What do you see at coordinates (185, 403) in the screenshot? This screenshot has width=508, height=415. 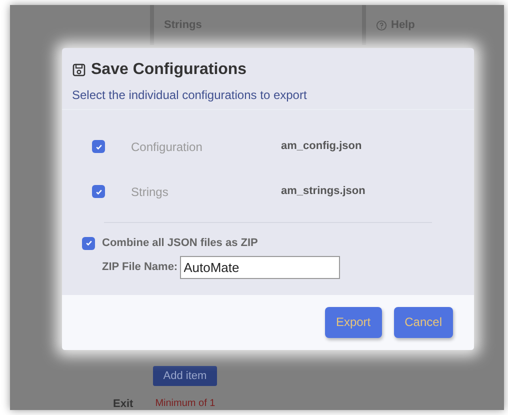 I see `validation-note: Minimum of 1` at bounding box center [185, 403].